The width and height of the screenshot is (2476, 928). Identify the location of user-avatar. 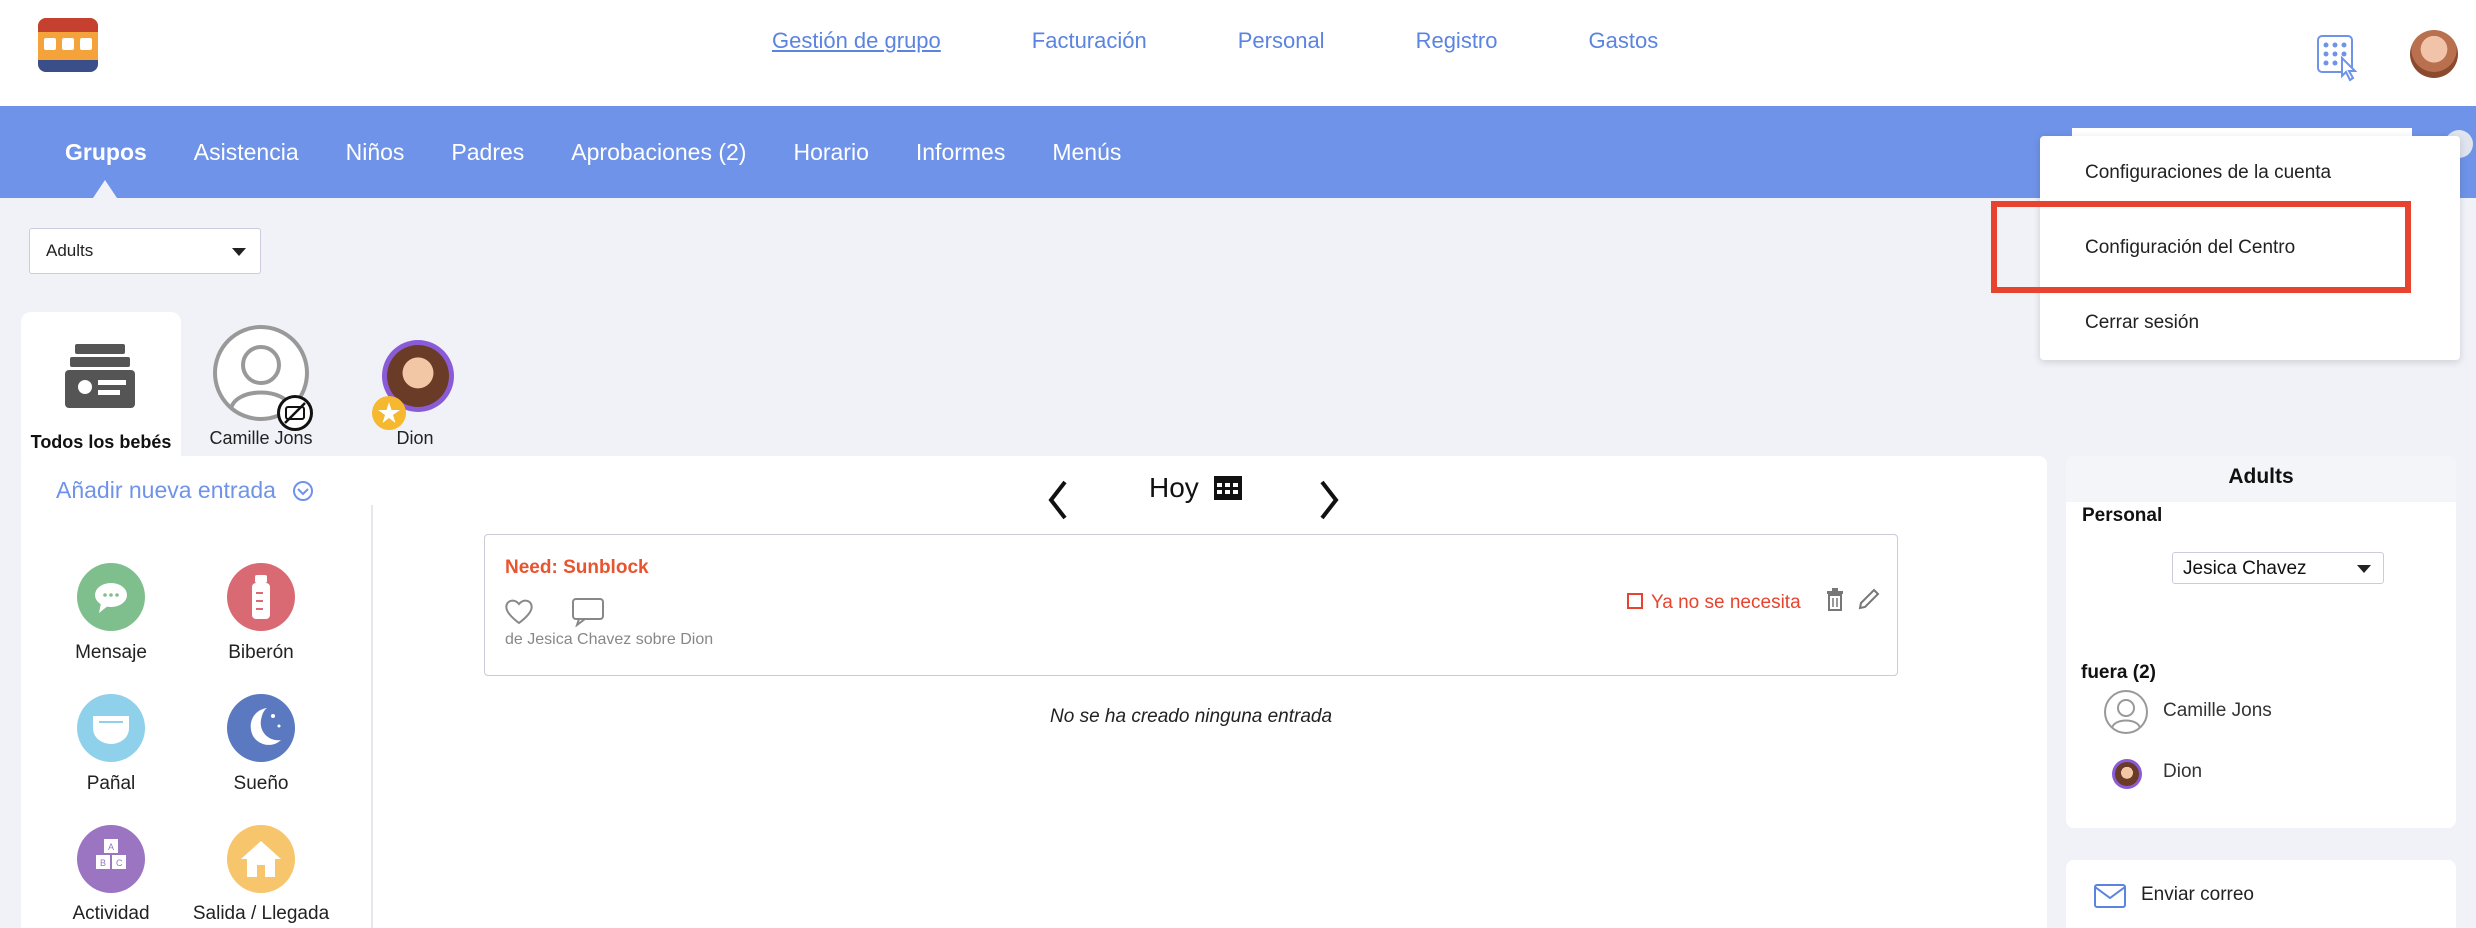
(2434, 54).